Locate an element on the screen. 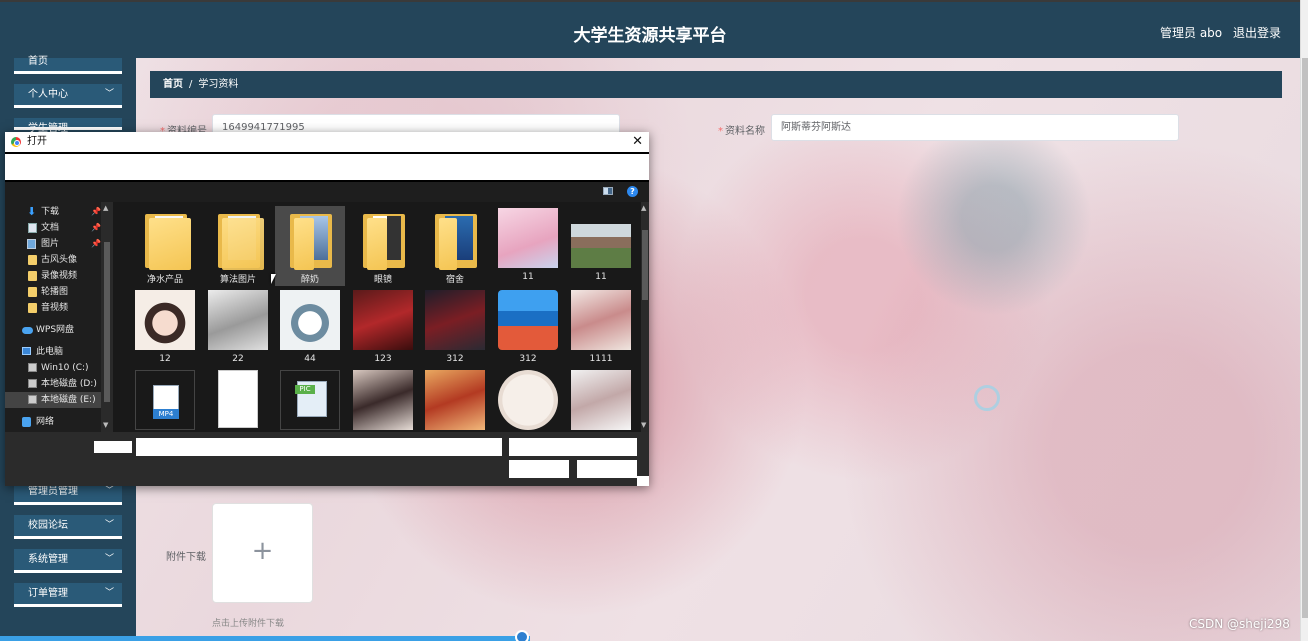 Image resolution: width=1308 pixels, height=641 pixels. page-scrollbar is located at coordinates (1304, 320).